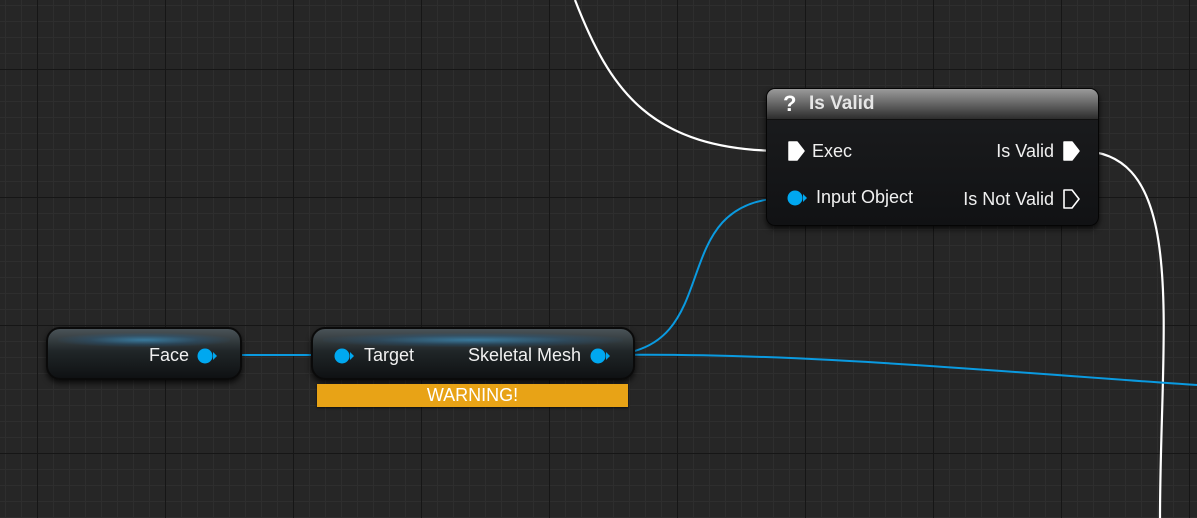  What do you see at coordinates (797, 198) in the screenshot?
I see `input-object-pin-icon` at bounding box center [797, 198].